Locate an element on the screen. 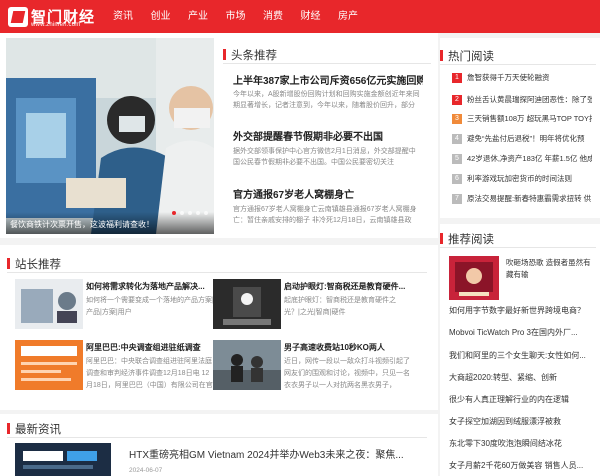 This screenshot has width=600, height=476. recommend-link: 女子探空加湖因到绒服漂浮被救 is located at coordinates (521, 421).